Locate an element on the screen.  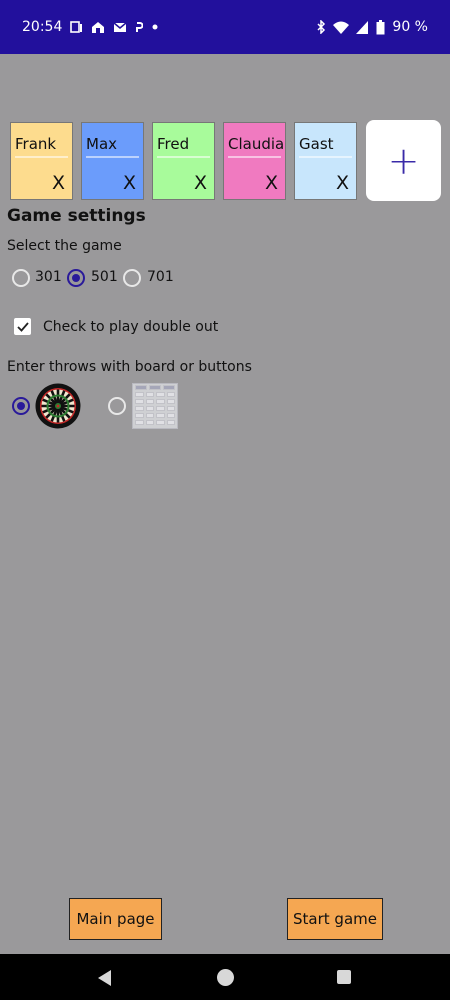
radio-501-label: 501 is located at coordinates (104, 277).